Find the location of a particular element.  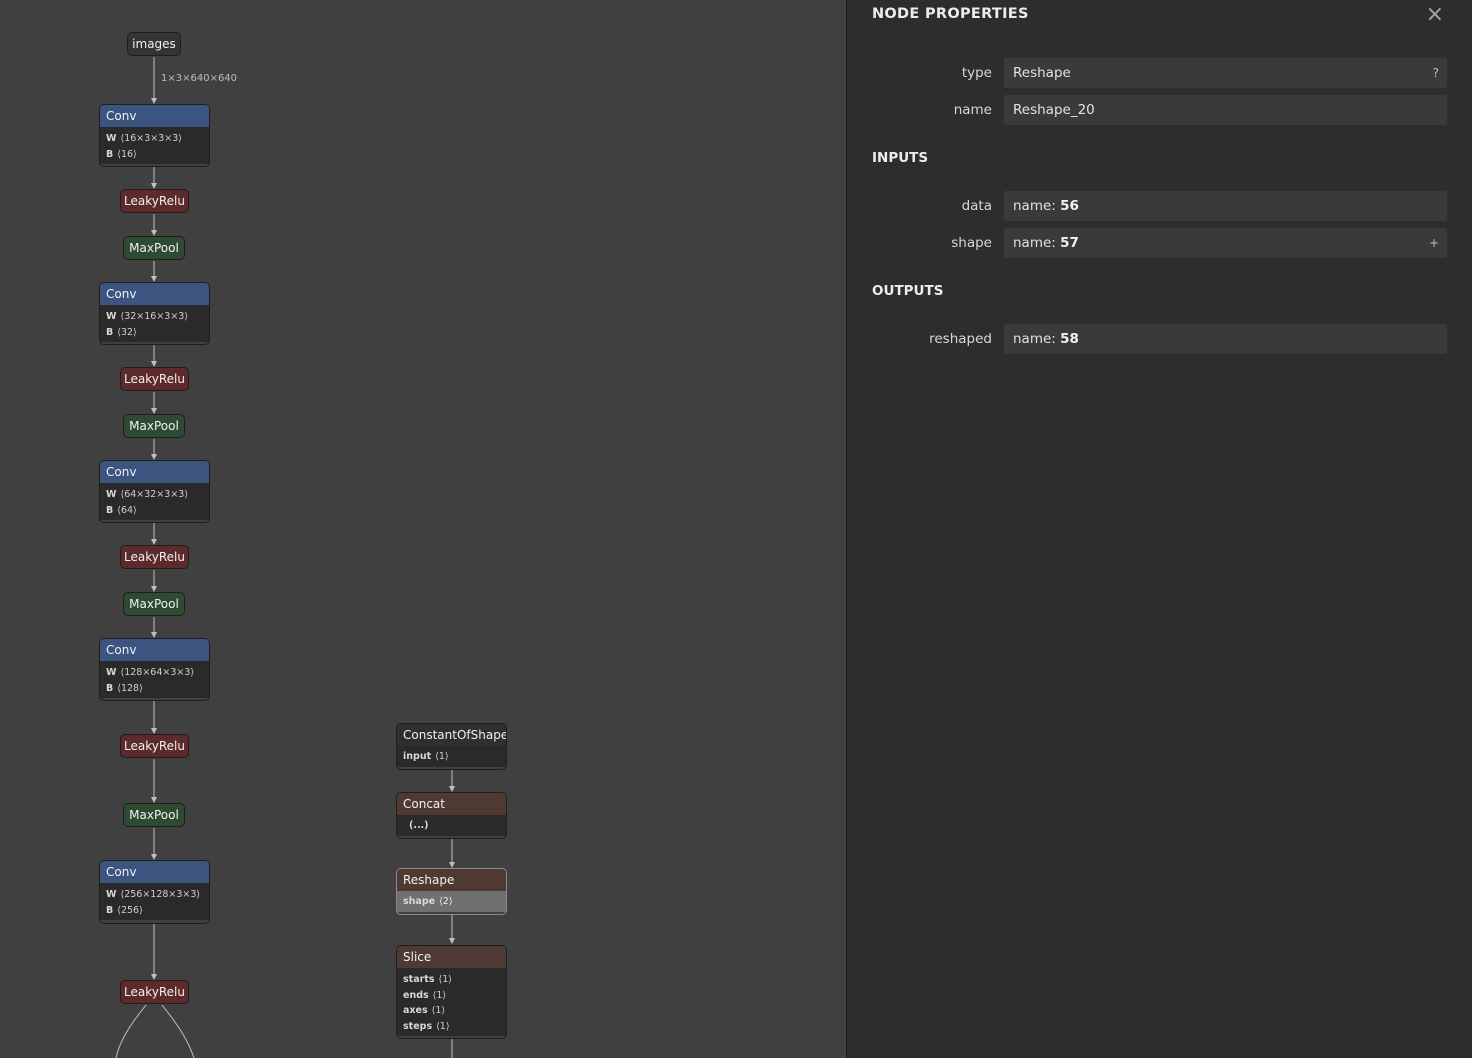

node-leakyrelu-3: LeakyRelu is located at coordinates (154, 557).